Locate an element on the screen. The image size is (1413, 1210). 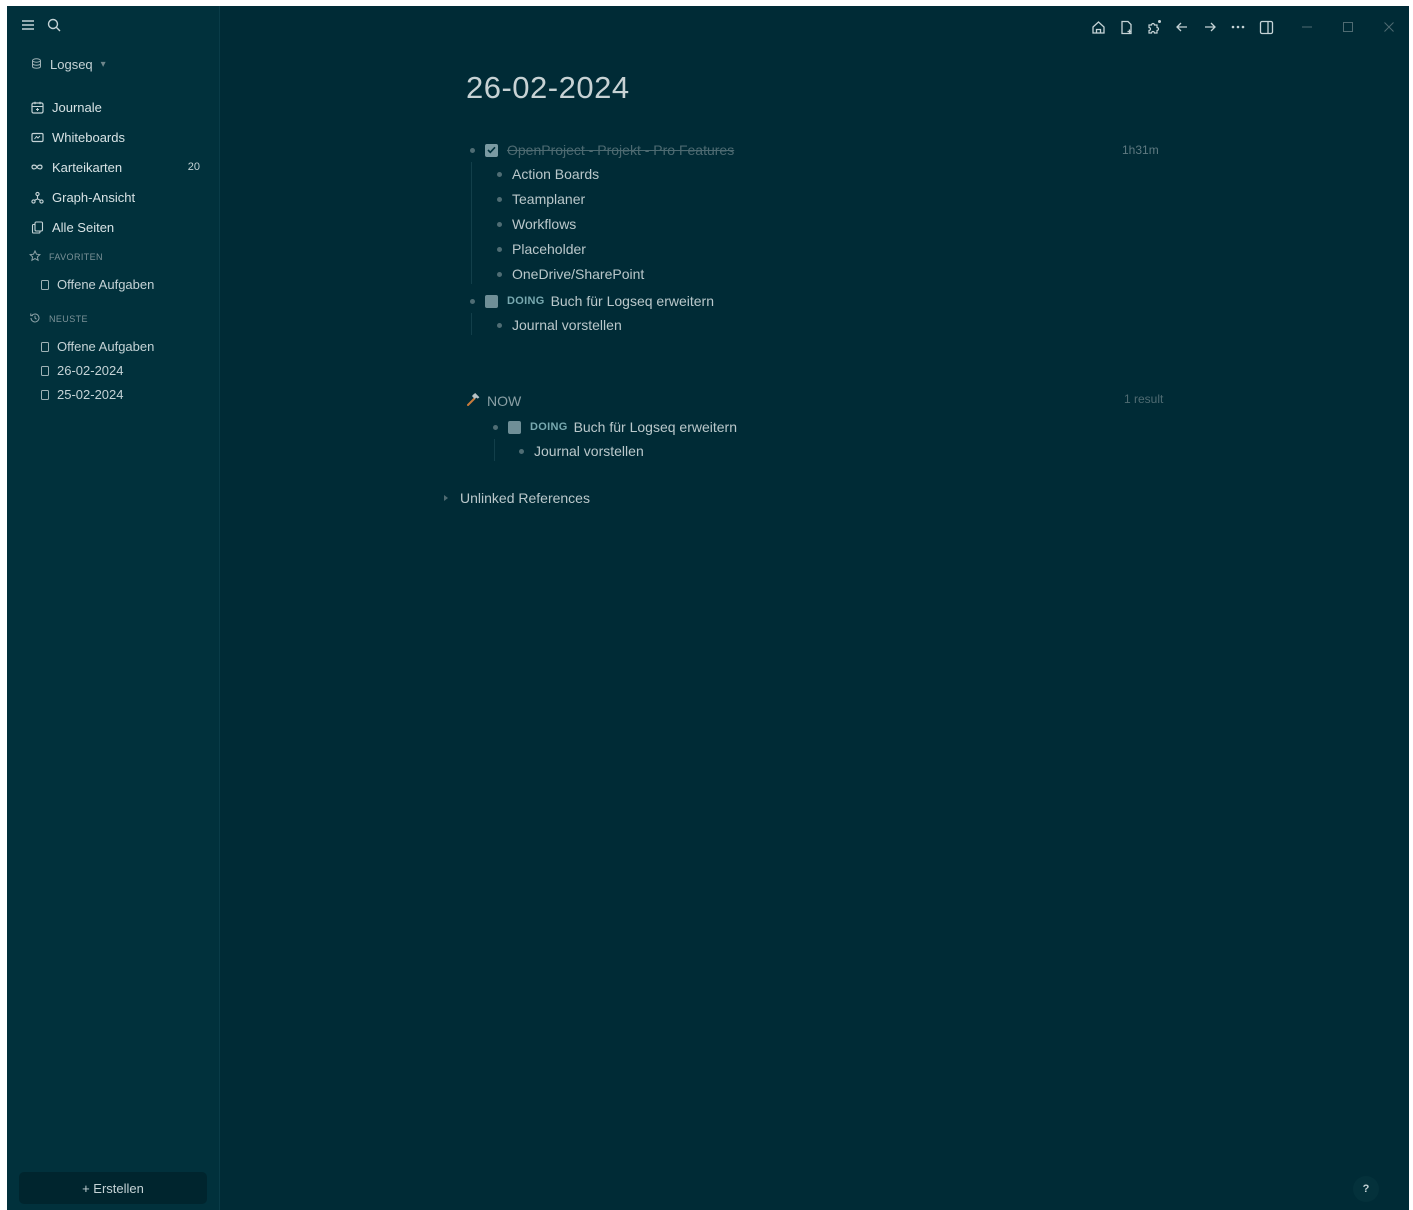
recent-item-label: 26-02-2024 is located at coordinates (90, 370).